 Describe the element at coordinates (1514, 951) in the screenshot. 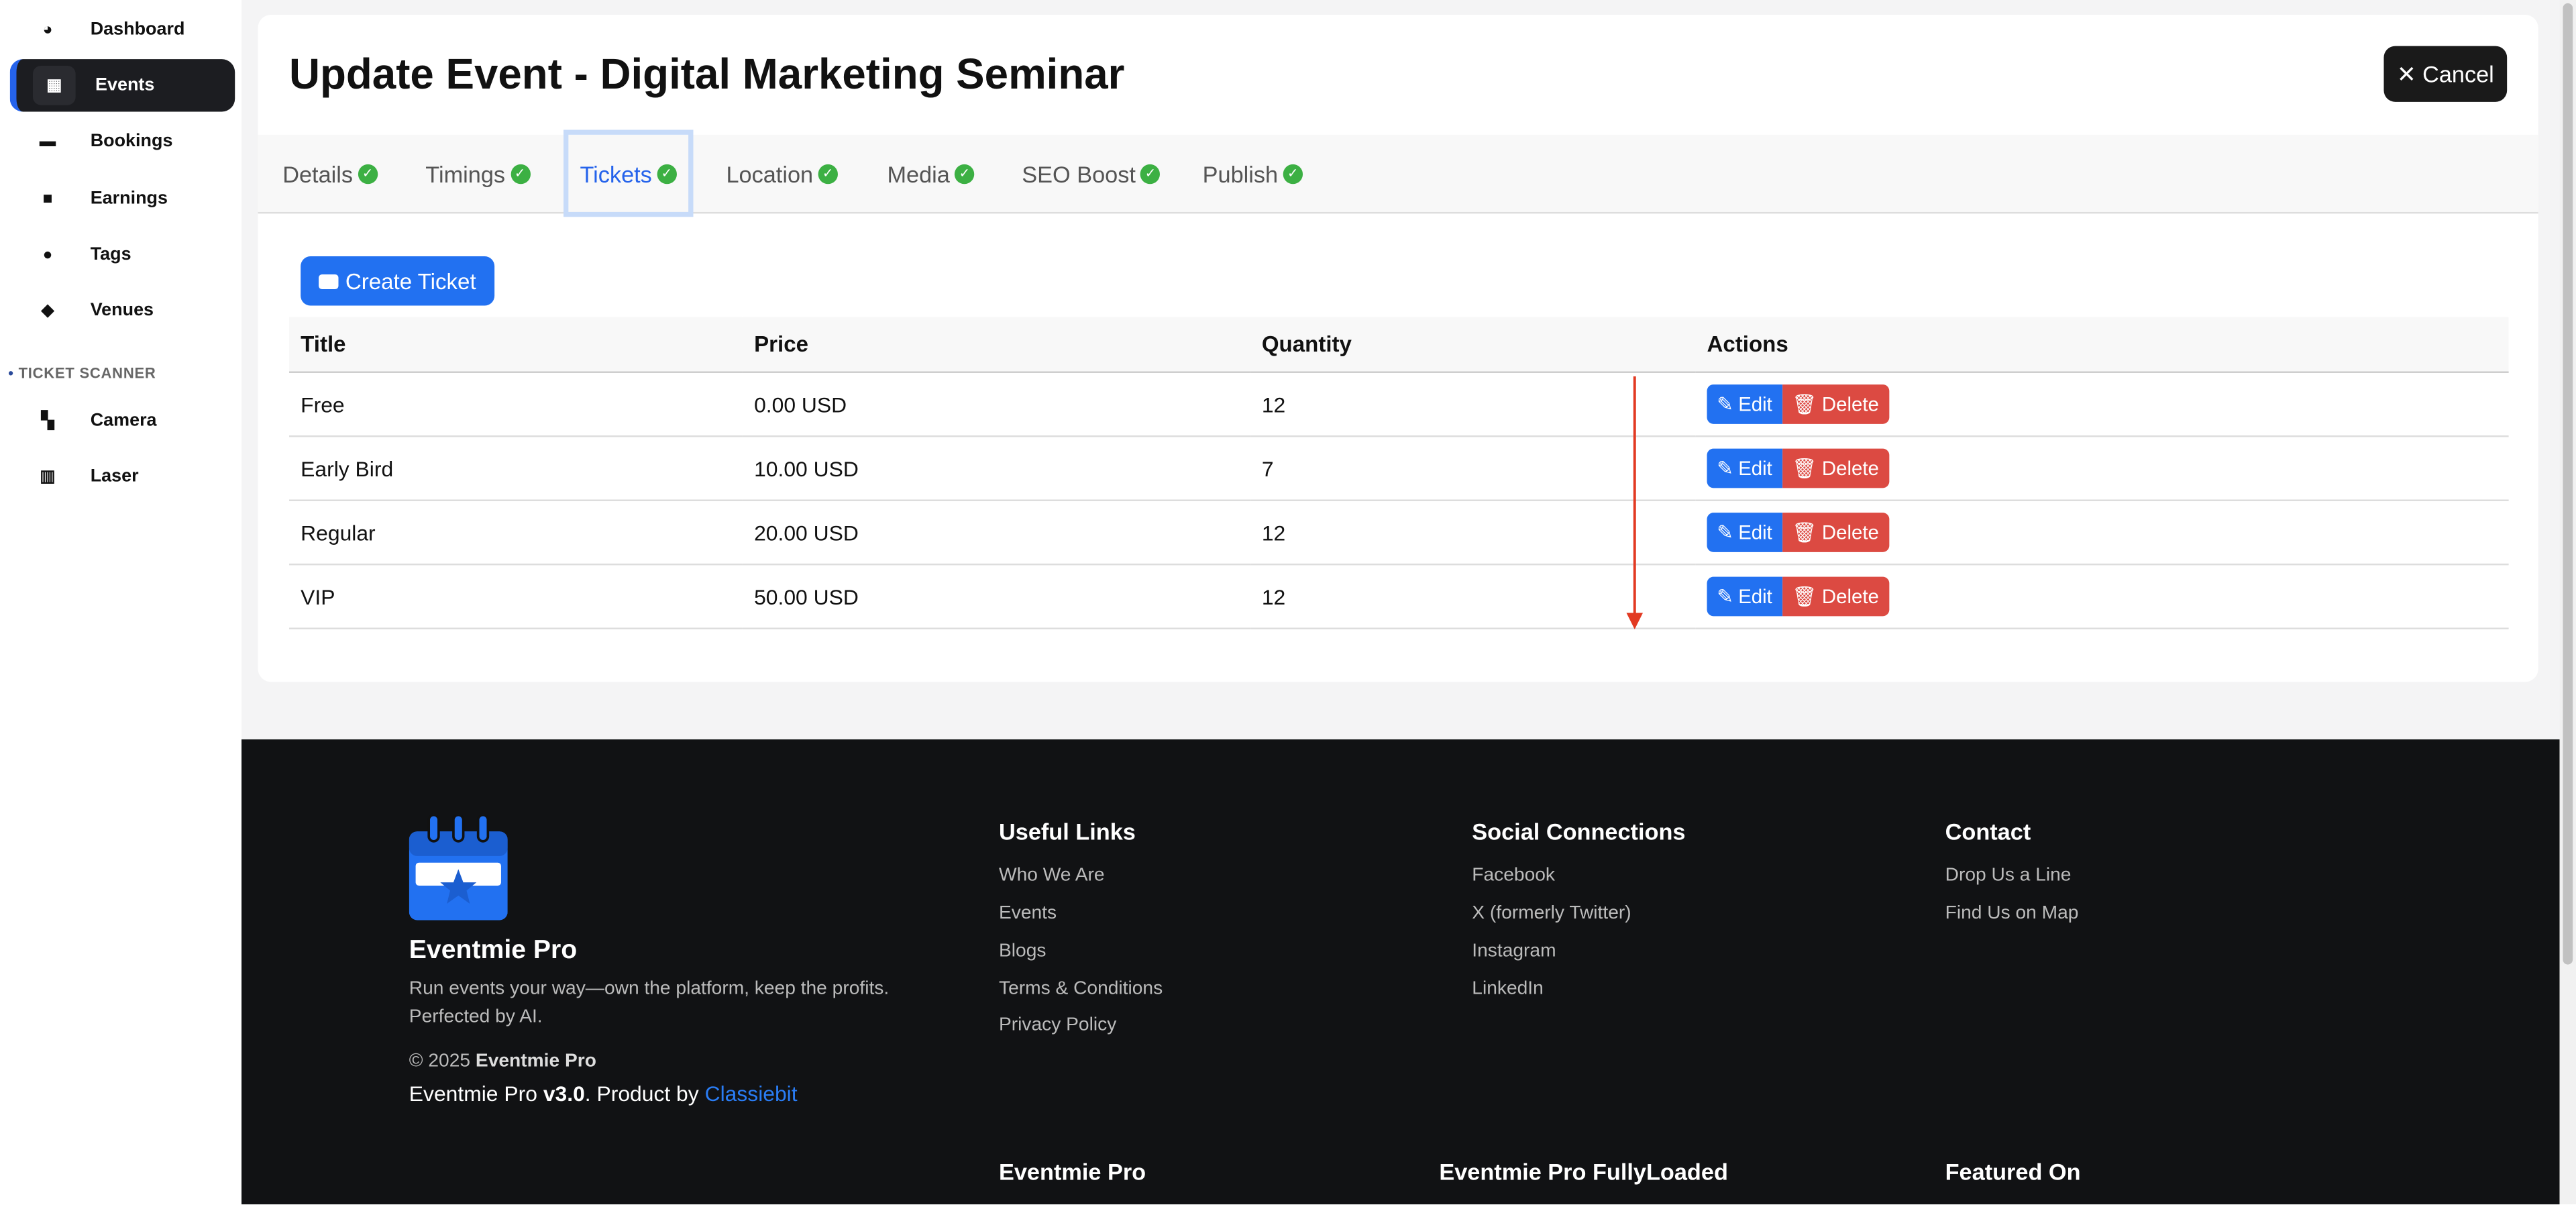

I see `footer-link: Instagram` at that location.